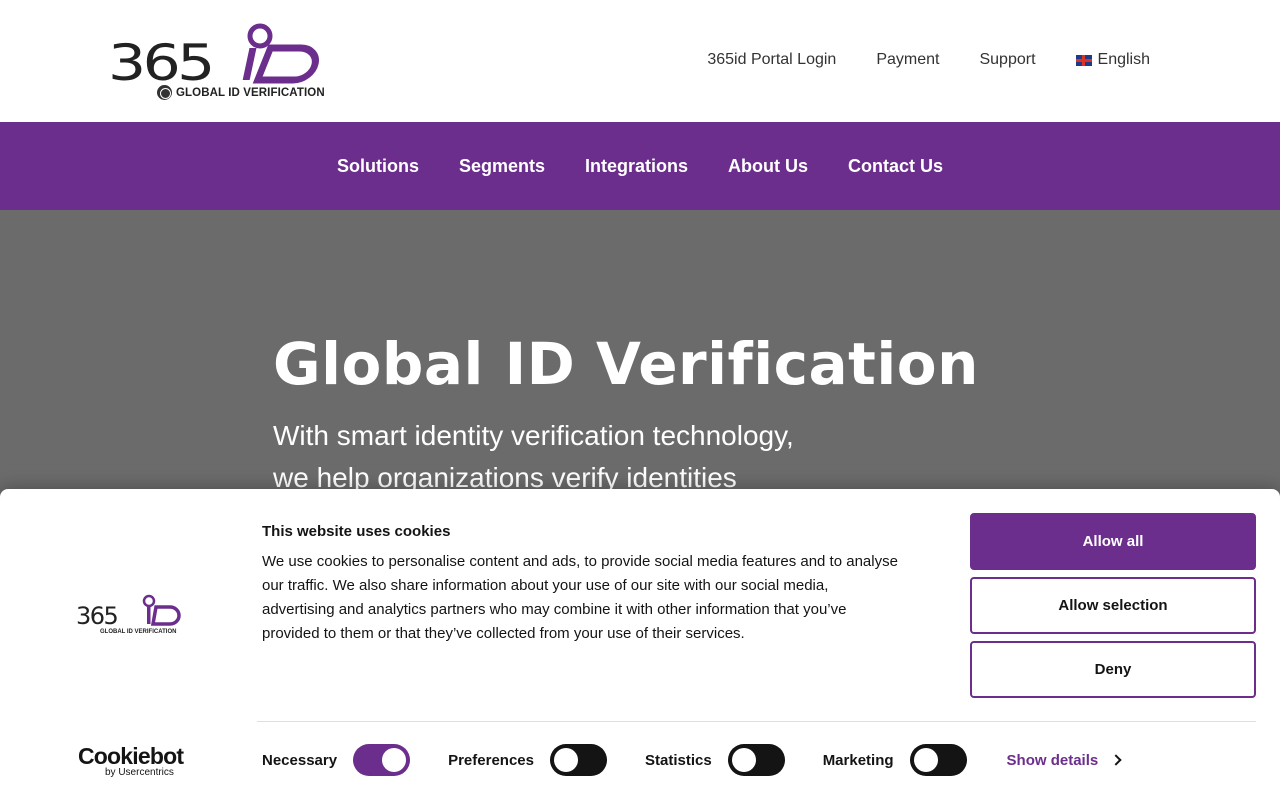  What do you see at coordinates (213, 54) in the screenshot?
I see `logo-365id-mark: 365` at bounding box center [213, 54].